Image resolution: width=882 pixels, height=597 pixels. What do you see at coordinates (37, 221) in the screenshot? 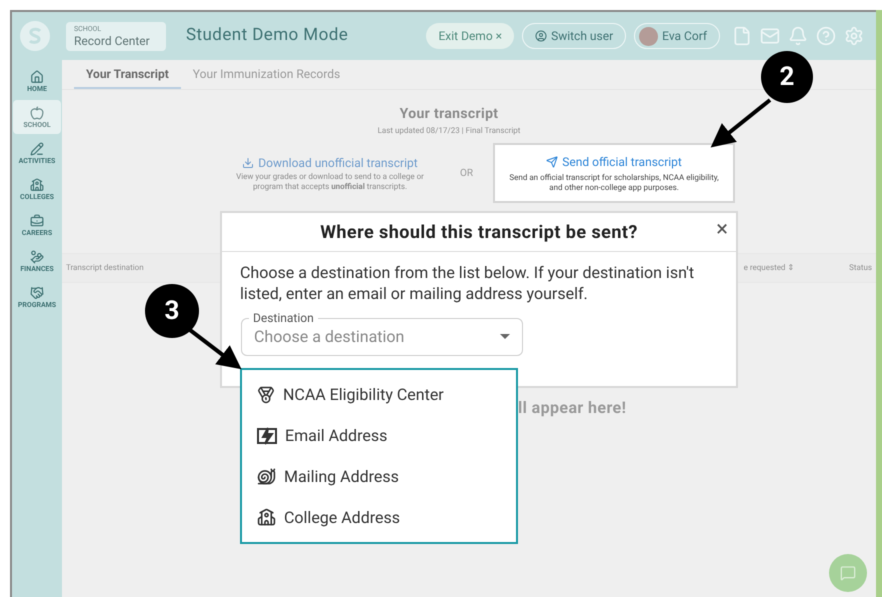
I see `careers-nav-icon` at bounding box center [37, 221].